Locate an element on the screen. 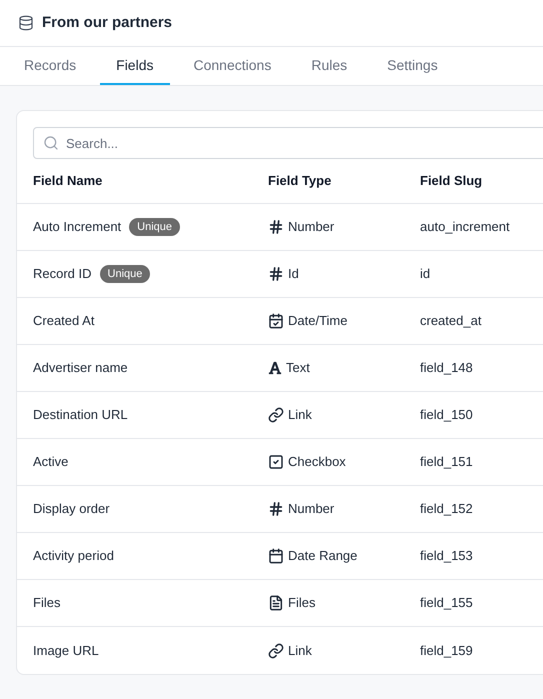 The height and width of the screenshot is (699, 543). field-slug: field_152 is located at coordinates (446, 508).